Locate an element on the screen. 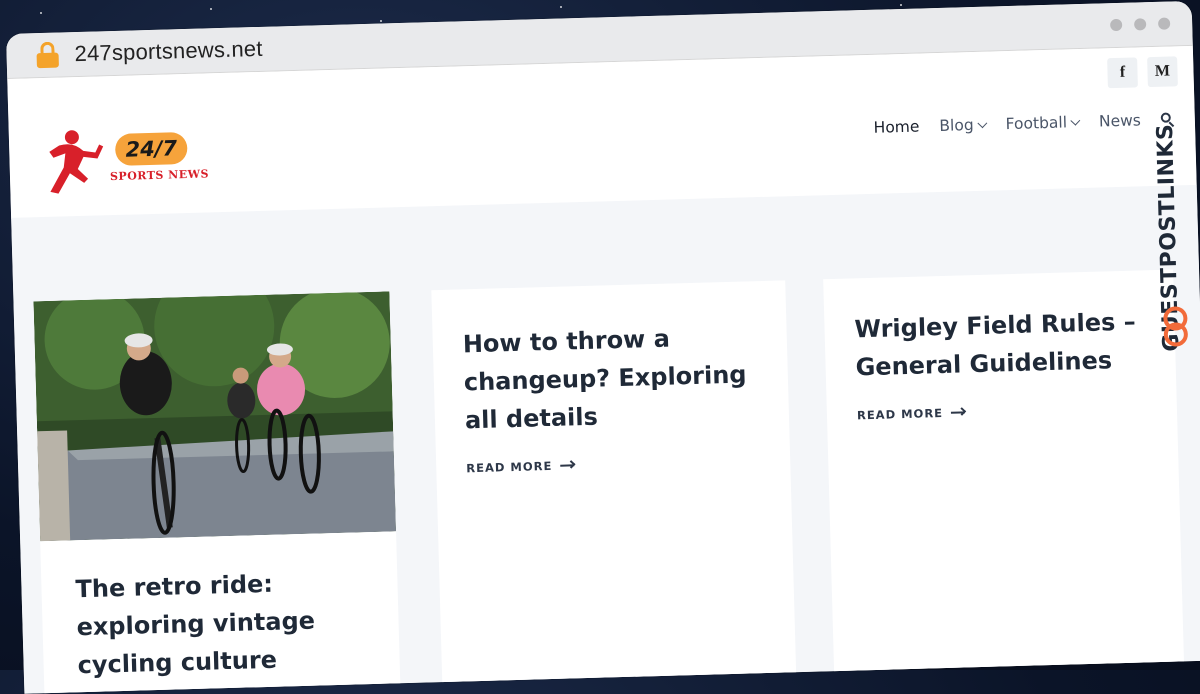  window-controls is located at coordinates (1140, 24).